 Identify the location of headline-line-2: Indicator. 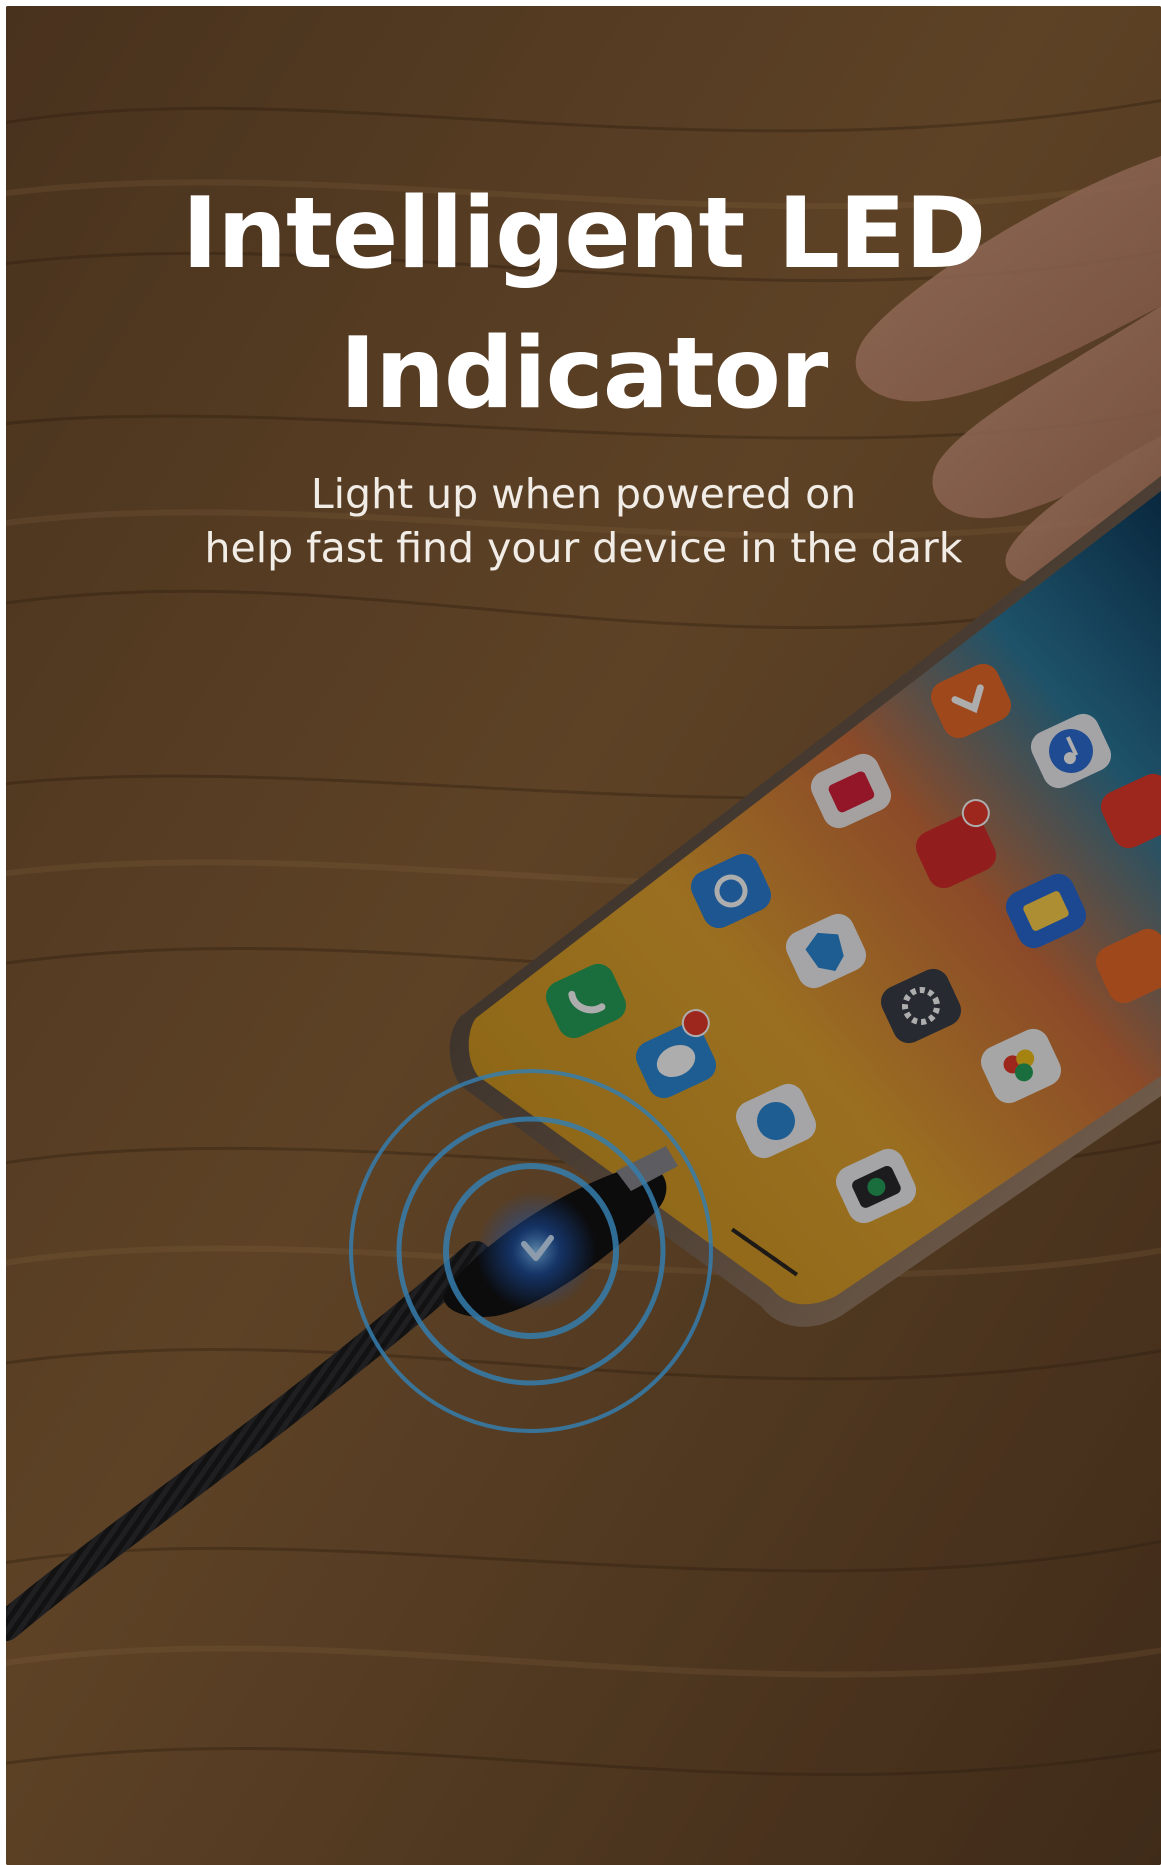
(584, 374).